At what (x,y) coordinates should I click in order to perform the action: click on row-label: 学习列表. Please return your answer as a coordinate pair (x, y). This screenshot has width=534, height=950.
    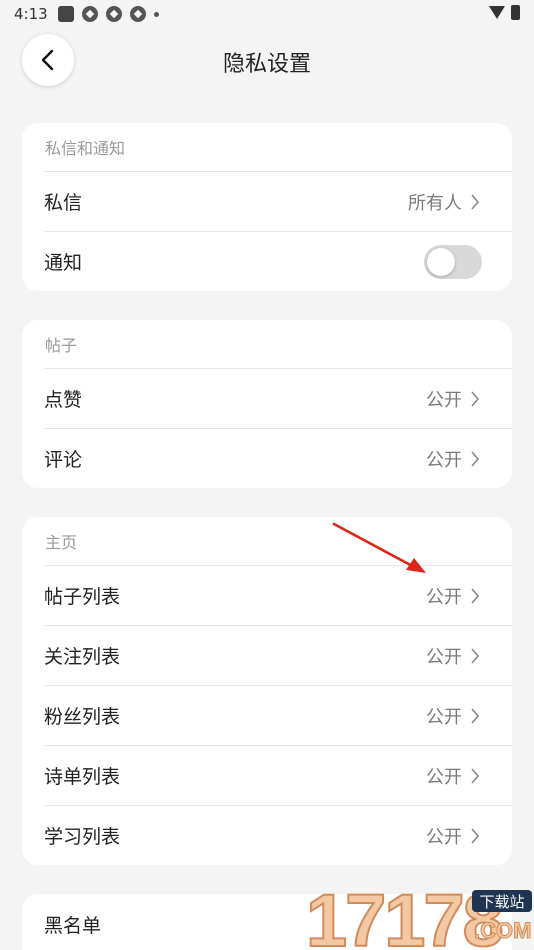
    Looking at the image, I should click on (82, 837).